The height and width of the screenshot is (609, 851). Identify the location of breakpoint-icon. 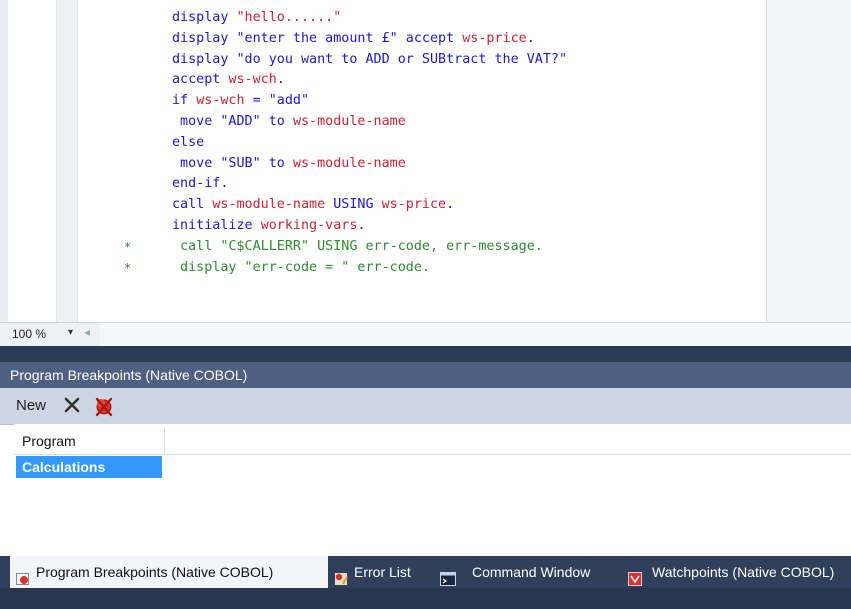
(23, 575).